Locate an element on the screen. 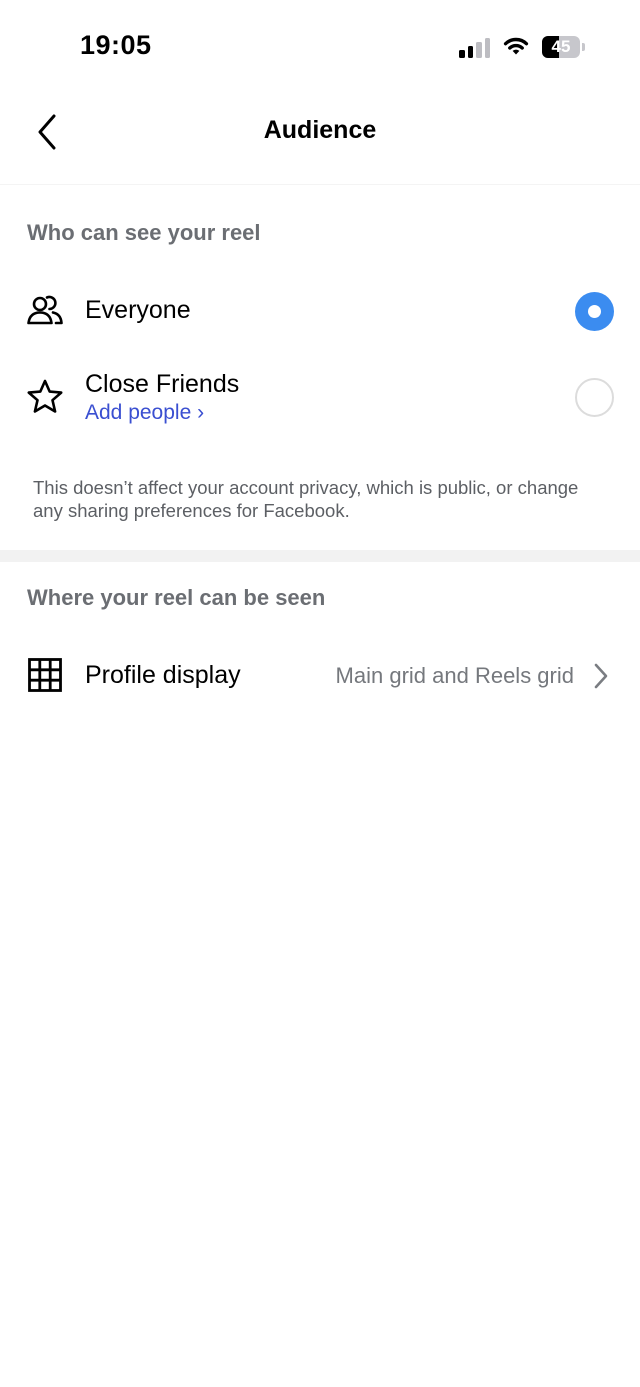  section-divider is located at coordinates (320, 556).